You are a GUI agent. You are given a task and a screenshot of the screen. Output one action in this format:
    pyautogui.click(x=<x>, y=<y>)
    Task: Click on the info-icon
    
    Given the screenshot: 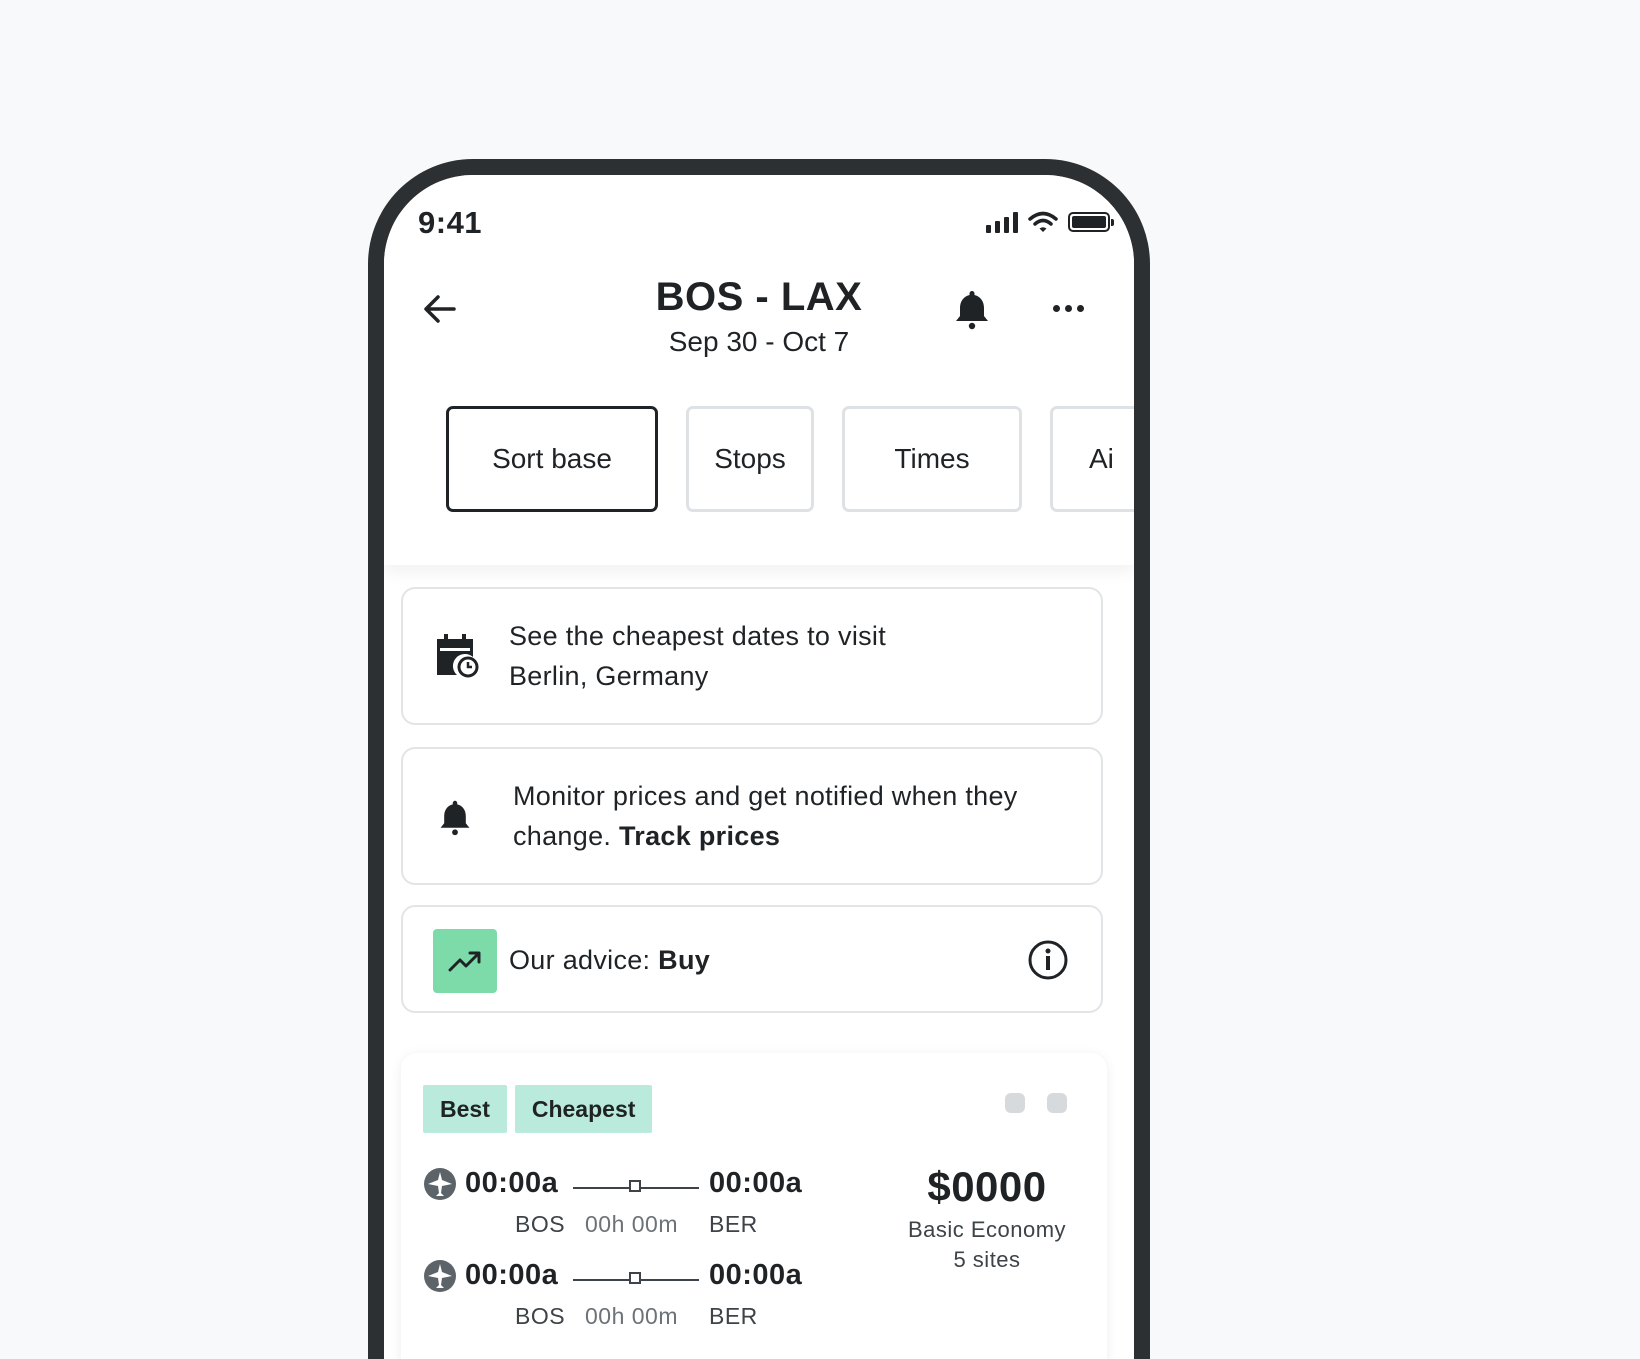 What is the action you would take?
    pyautogui.click(x=1048, y=960)
    